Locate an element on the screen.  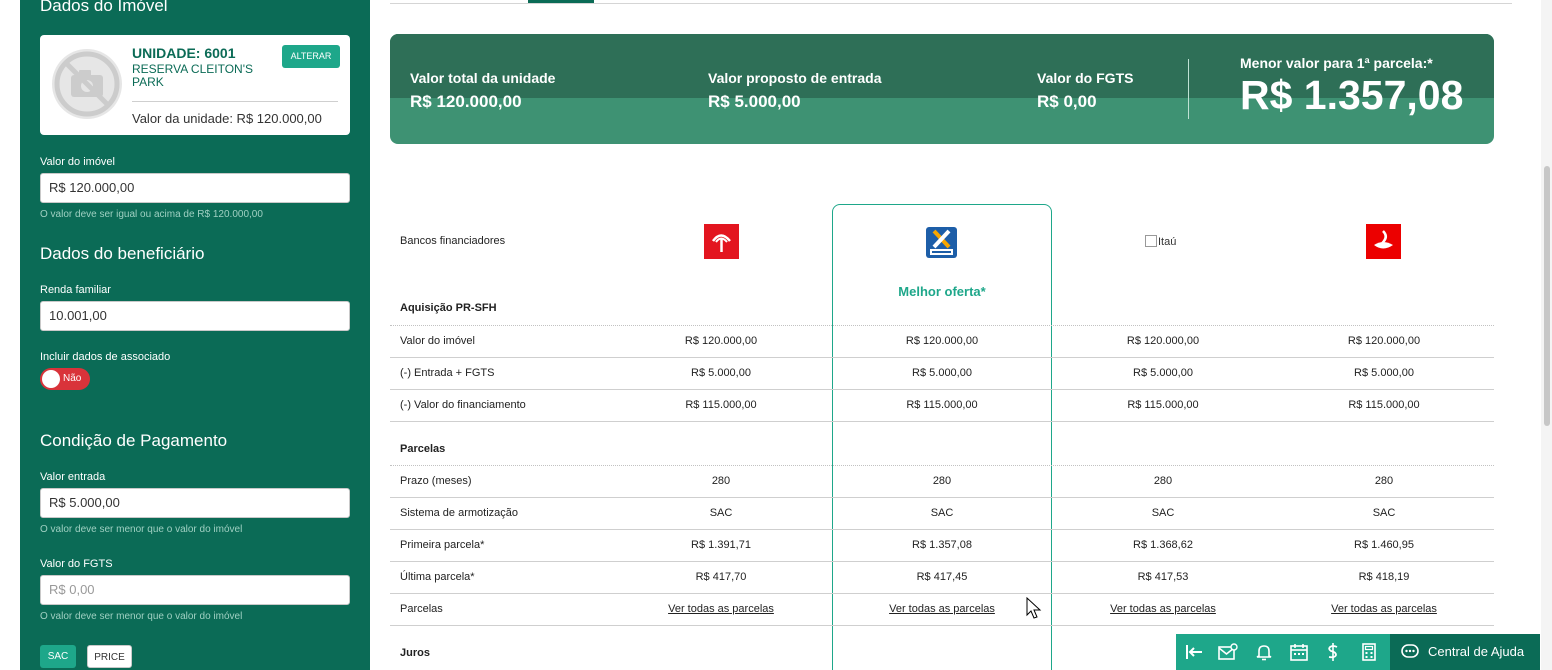
bradesco-logo-icon is located at coordinates (721, 241).